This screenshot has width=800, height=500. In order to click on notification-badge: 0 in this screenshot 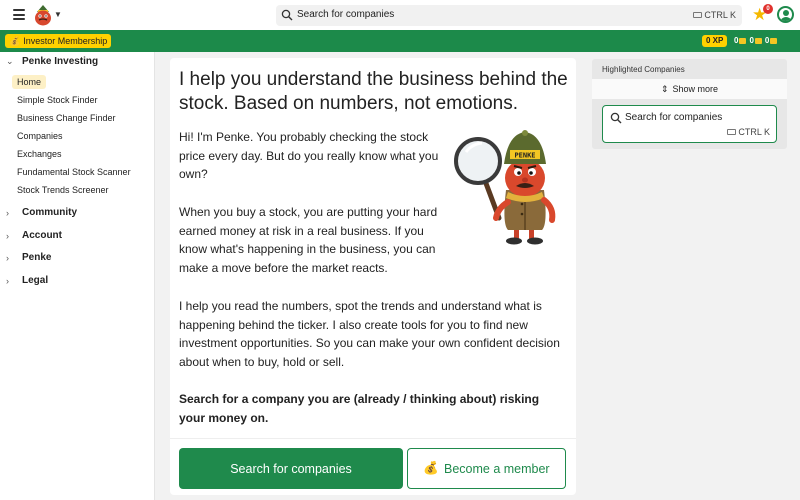, I will do `click(768, 9)`.